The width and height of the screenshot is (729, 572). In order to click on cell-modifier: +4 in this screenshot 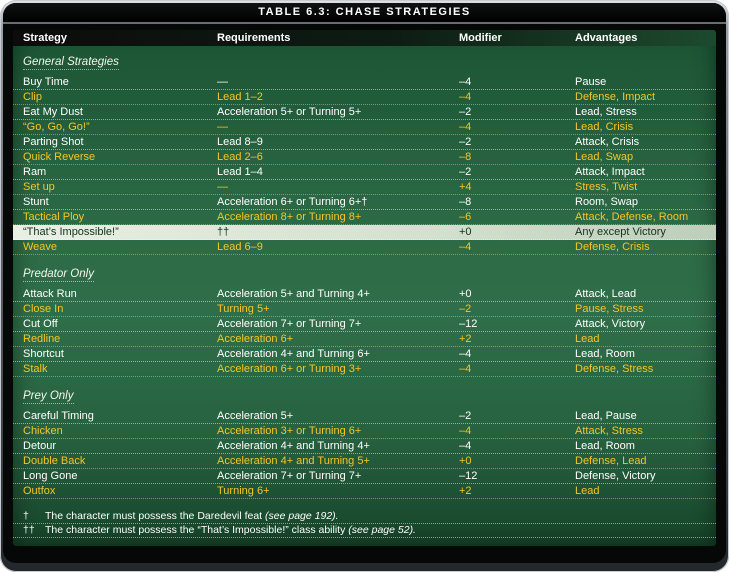, I will do `click(465, 187)`.